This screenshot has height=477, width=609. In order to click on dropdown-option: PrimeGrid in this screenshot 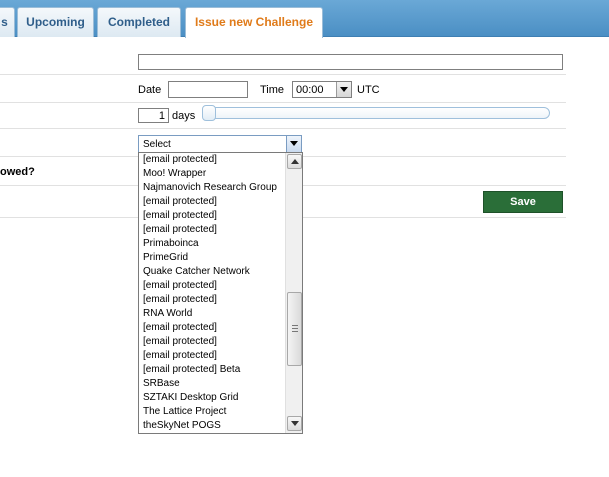, I will do `click(212, 258)`.